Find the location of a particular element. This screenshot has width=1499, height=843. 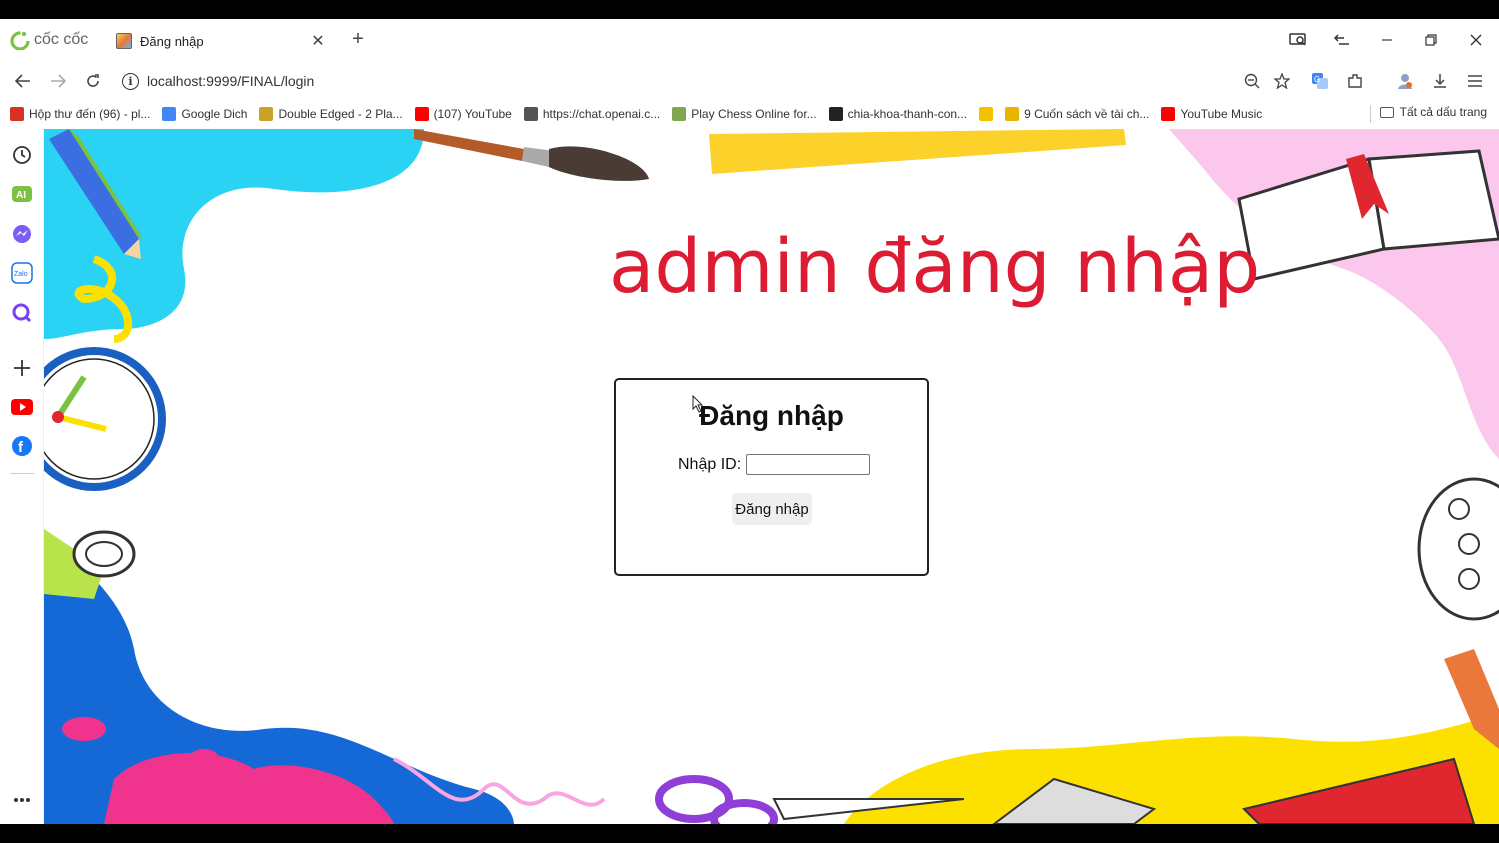

palette-graphic is located at coordinates (1458, 549).